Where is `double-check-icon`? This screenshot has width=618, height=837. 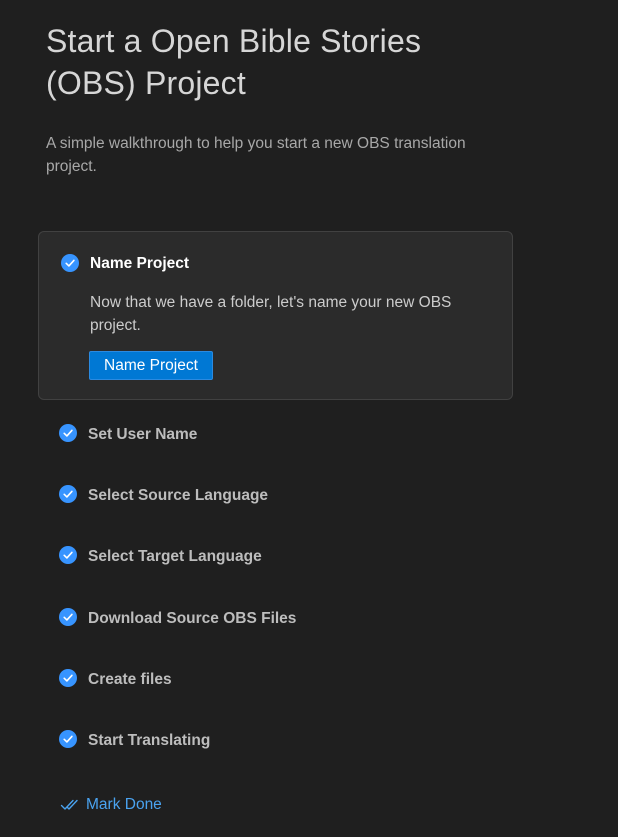
double-check-icon is located at coordinates (71, 805).